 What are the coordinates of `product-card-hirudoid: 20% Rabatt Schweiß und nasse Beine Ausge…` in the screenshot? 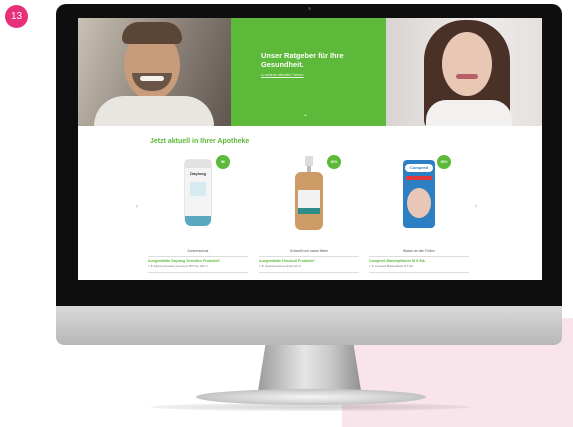 It's located at (309, 214).